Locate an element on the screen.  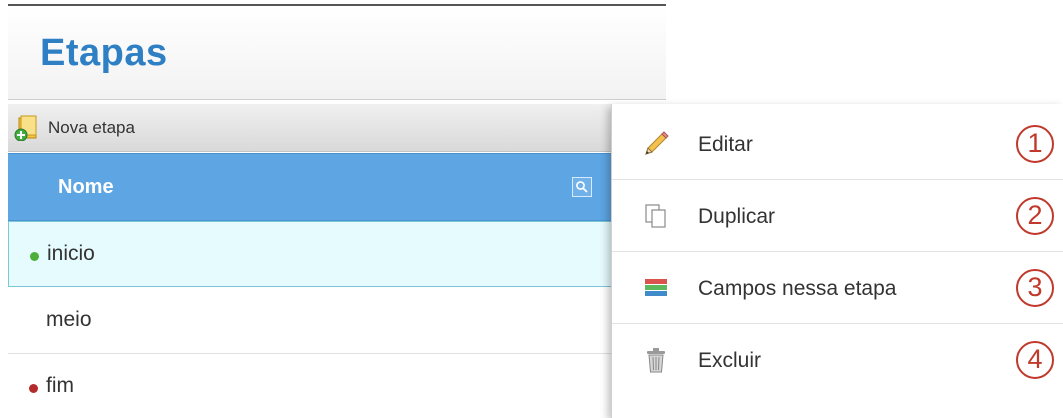
menu-item-label: Excluir is located at coordinates (730, 360).